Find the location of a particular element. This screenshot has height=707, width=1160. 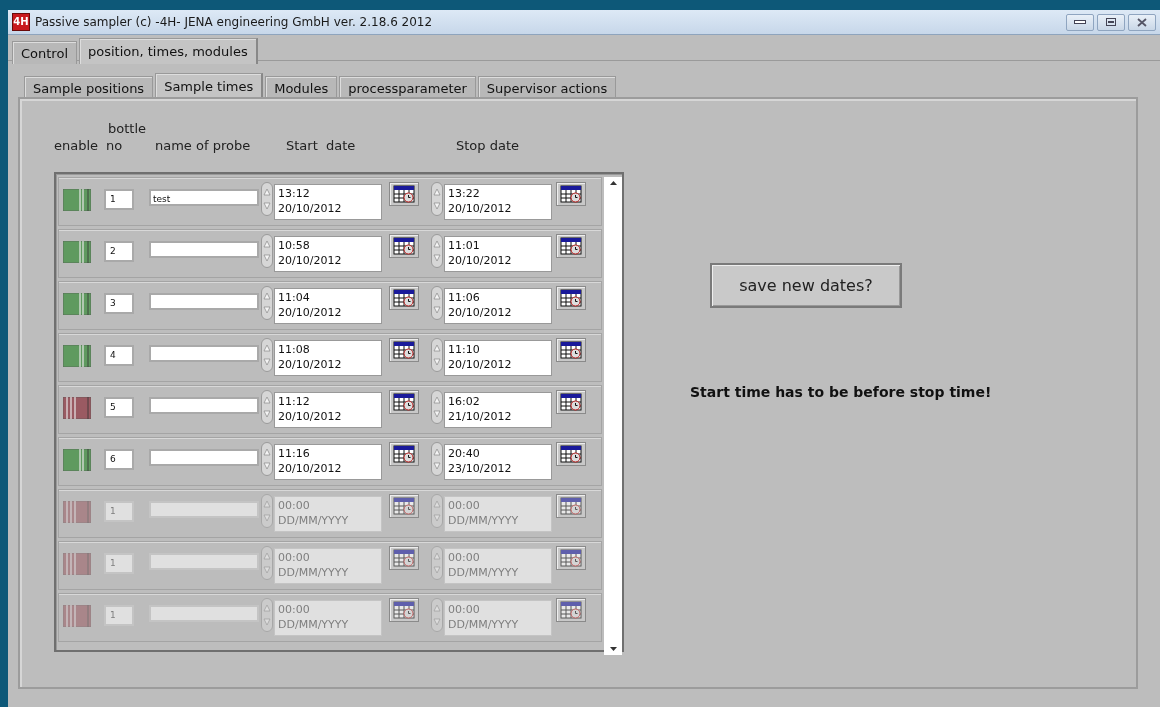

bottle-number-field: 5 is located at coordinates (119, 407).